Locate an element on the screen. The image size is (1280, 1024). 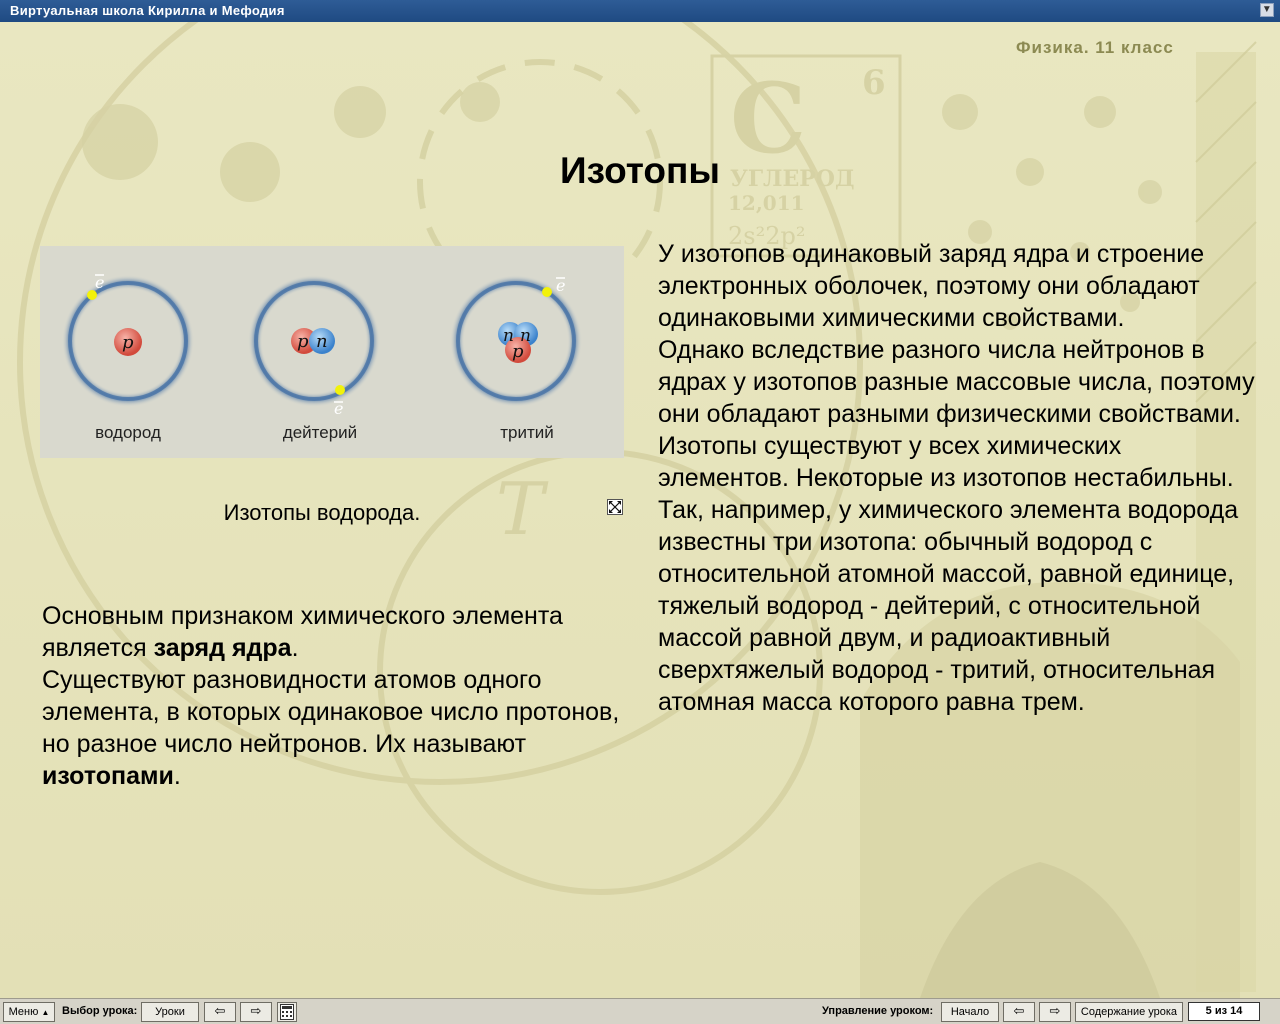
term-nuclear-charge: заряд ядра is located at coordinates (222, 648).